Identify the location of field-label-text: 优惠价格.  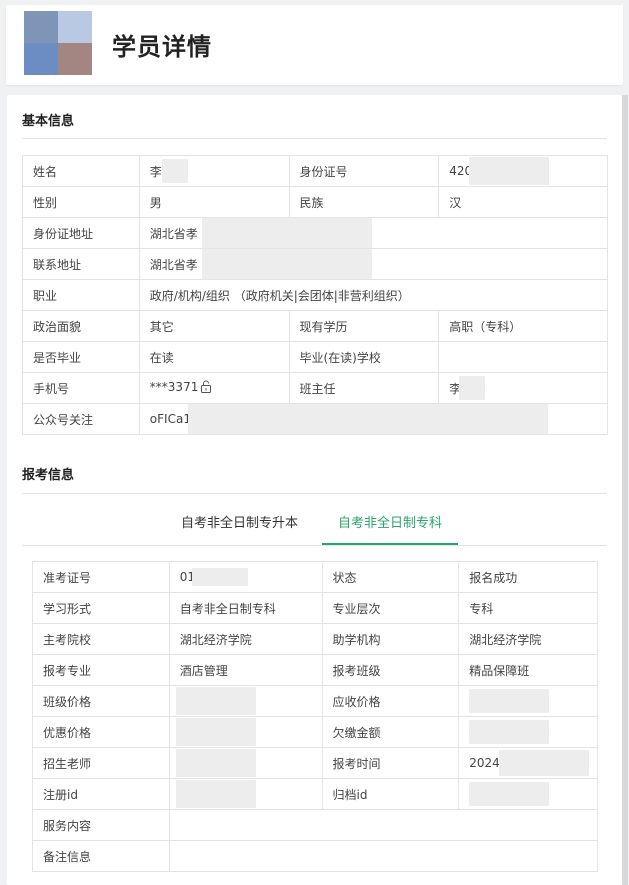
(67, 732).